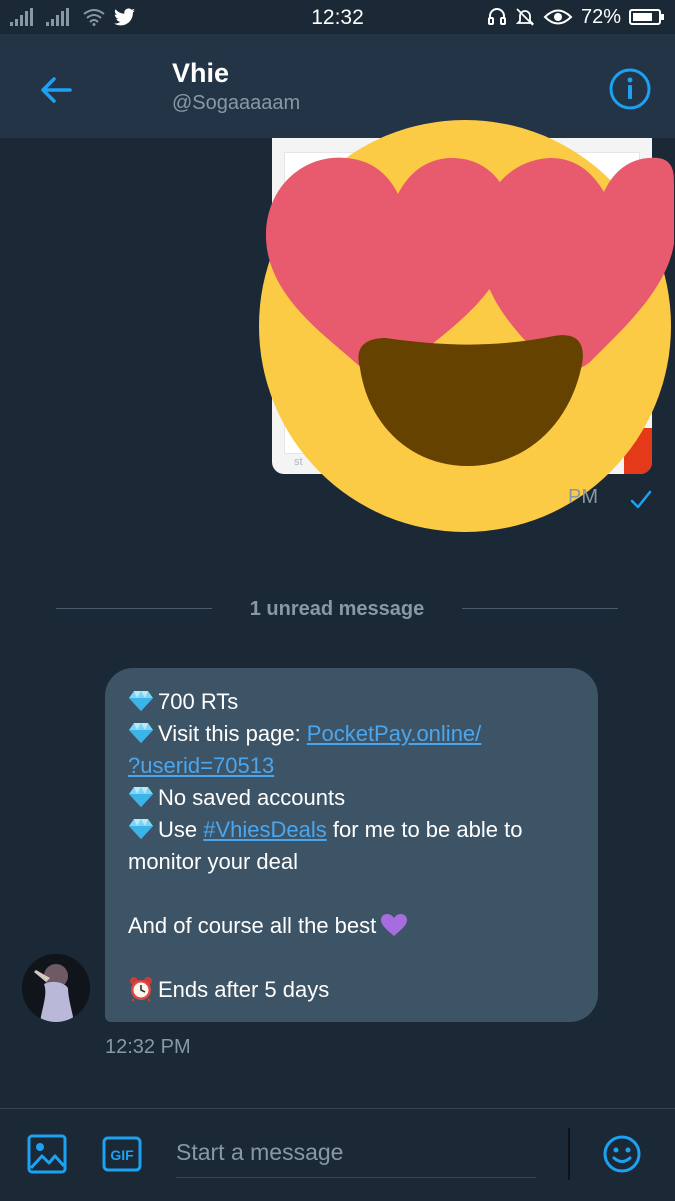 The width and height of the screenshot is (675, 1201). I want to click on gif-icon: GIF, so click(122, 1154).